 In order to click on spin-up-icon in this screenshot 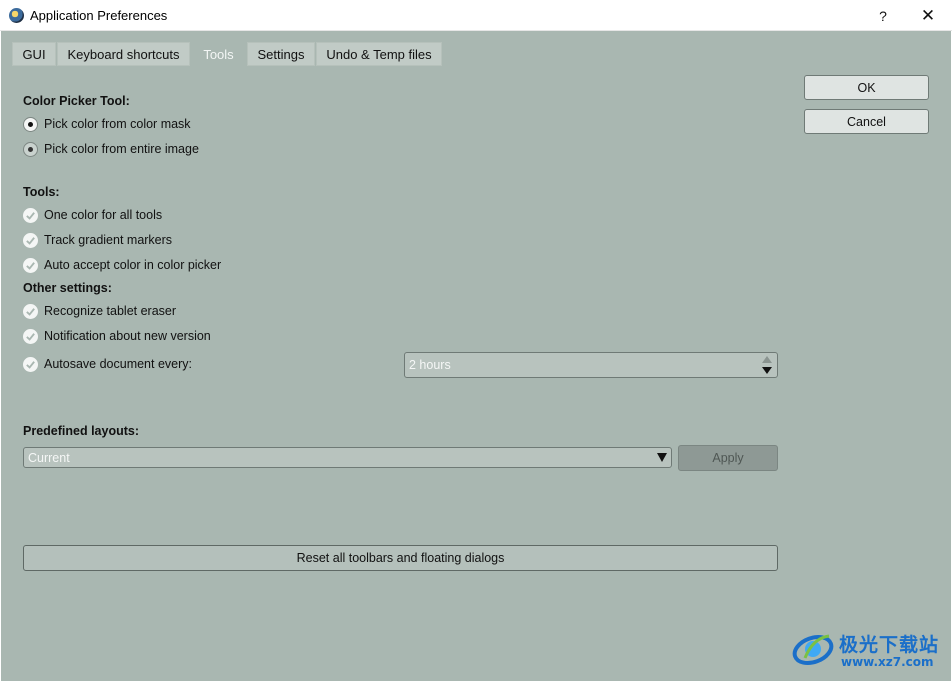, I will do `click(767, 359)`.